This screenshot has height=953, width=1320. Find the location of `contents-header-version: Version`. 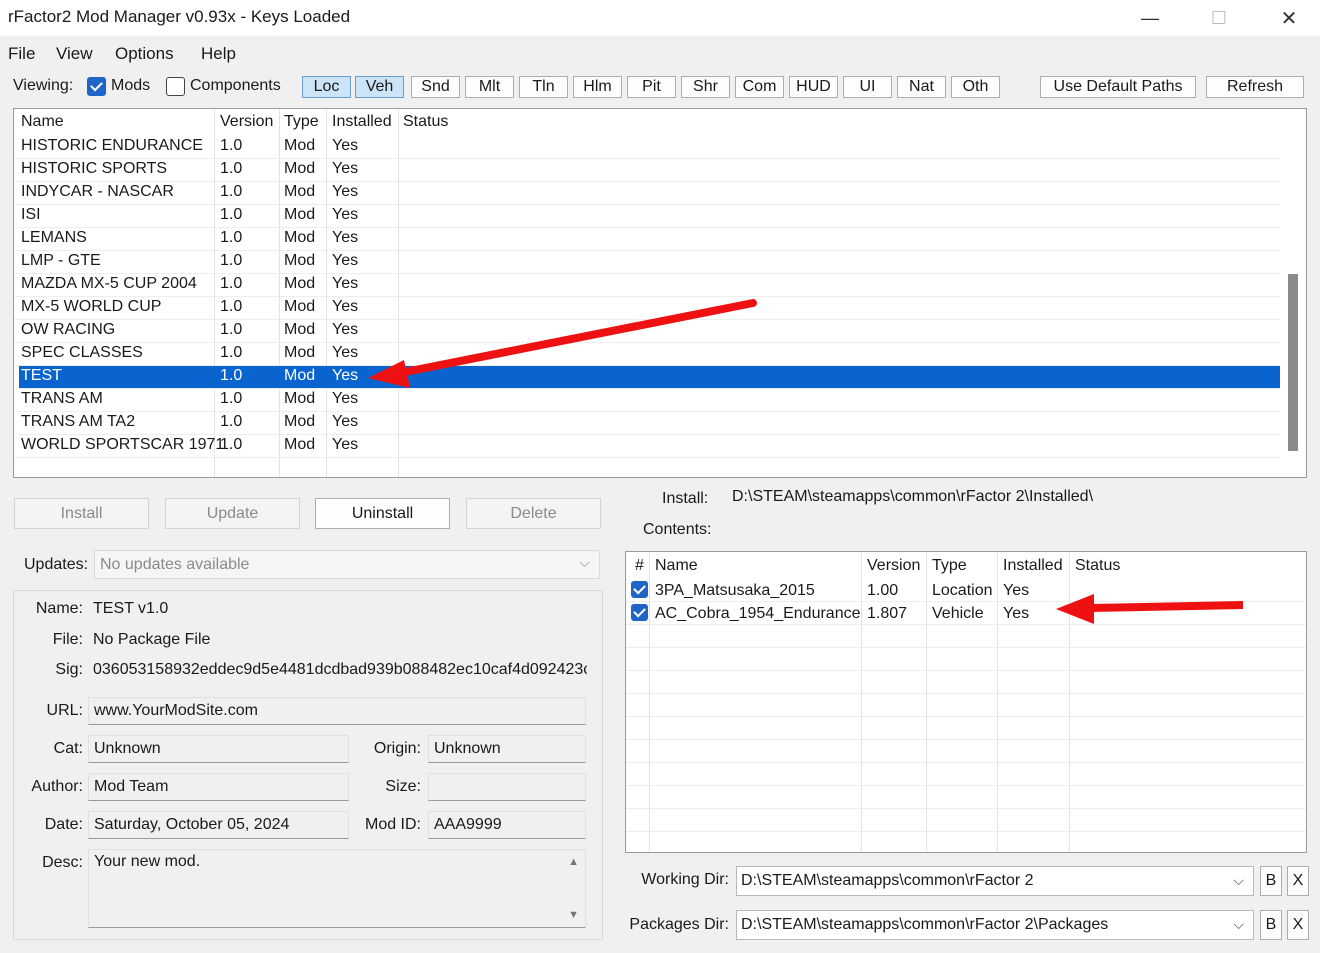

contents-header-version: Version is located at coordinates (893, 566).